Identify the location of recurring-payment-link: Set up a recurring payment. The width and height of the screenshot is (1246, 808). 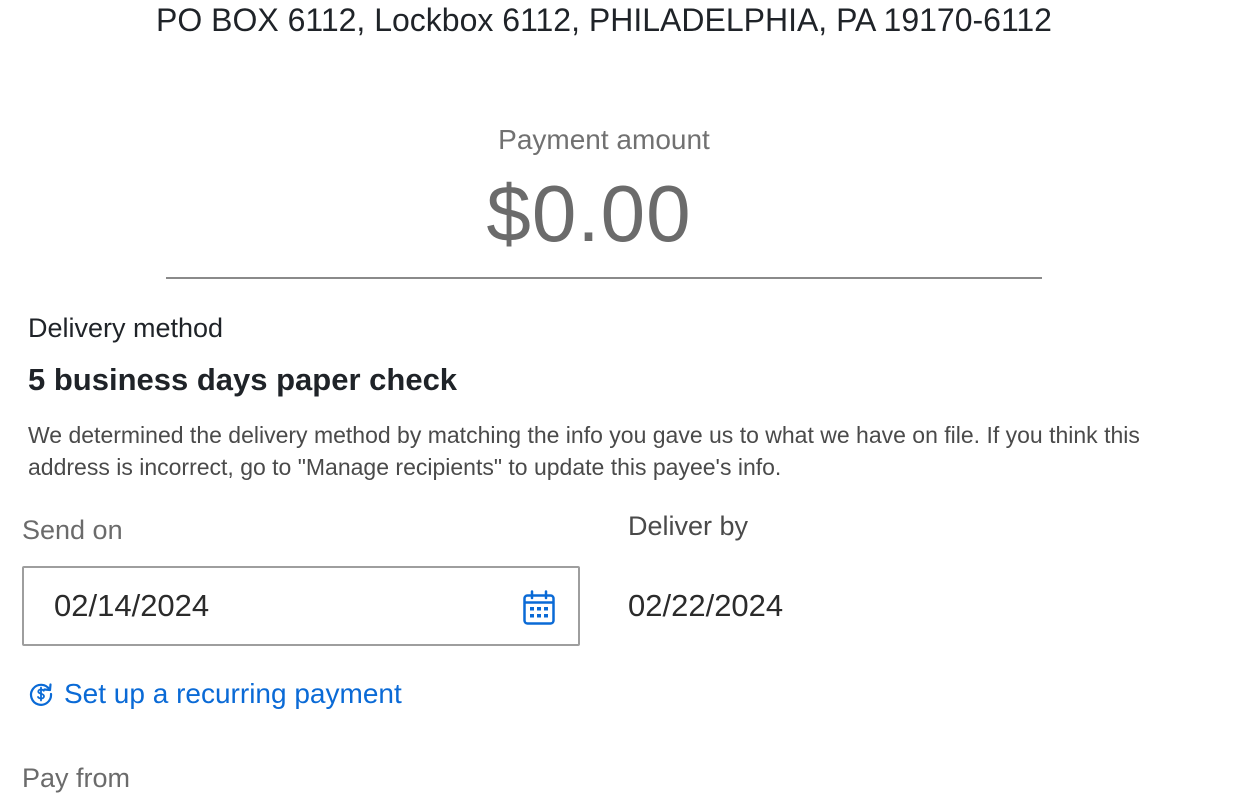
(215, 694).